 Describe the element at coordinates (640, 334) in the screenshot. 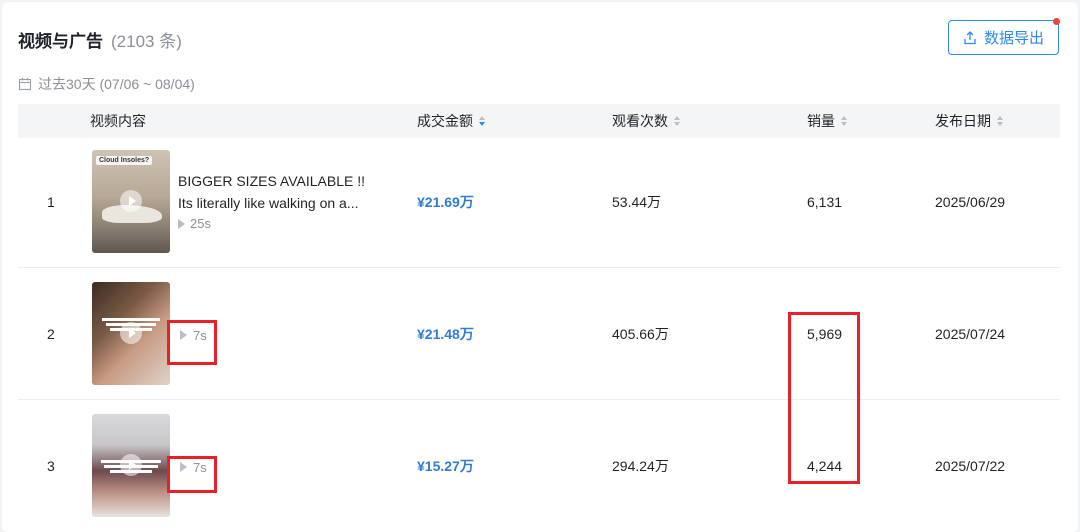

I see `views-value: 405.66万` at that location.